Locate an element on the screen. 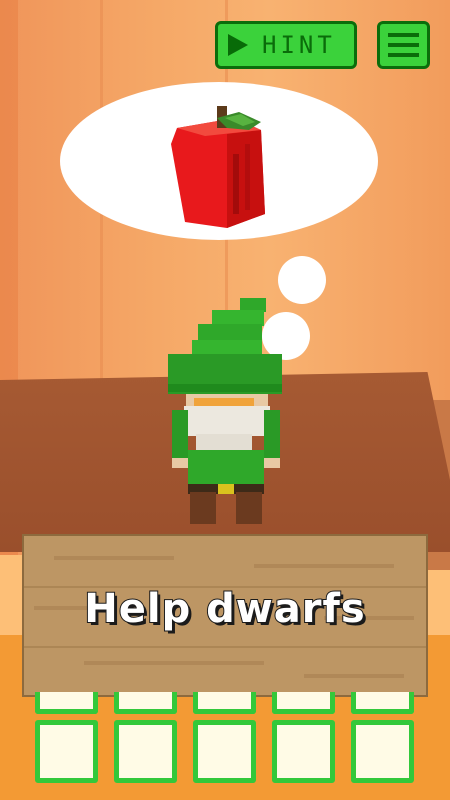 The height and width of the screenshot is (800, 450). hint-button: HINT is located at coordinates (286, 45).